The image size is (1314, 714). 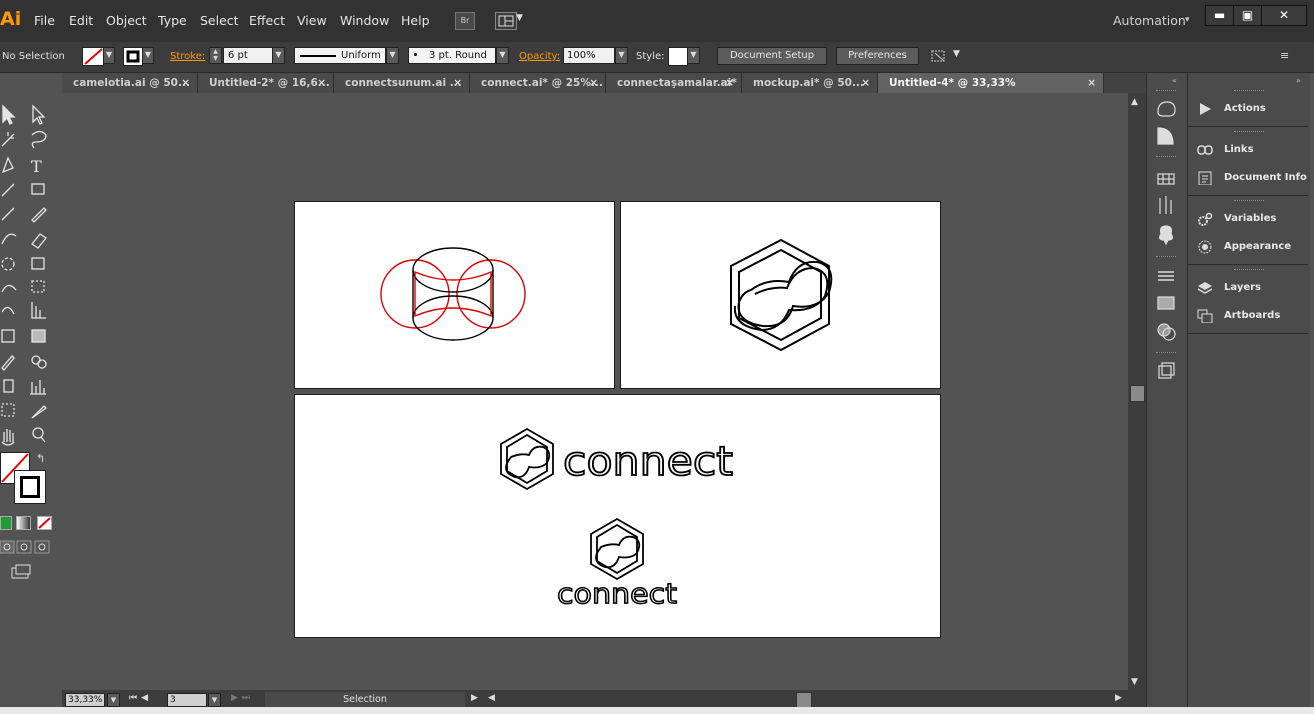 I want to click on graphic-style-swatch, so click(x=678, y=56).